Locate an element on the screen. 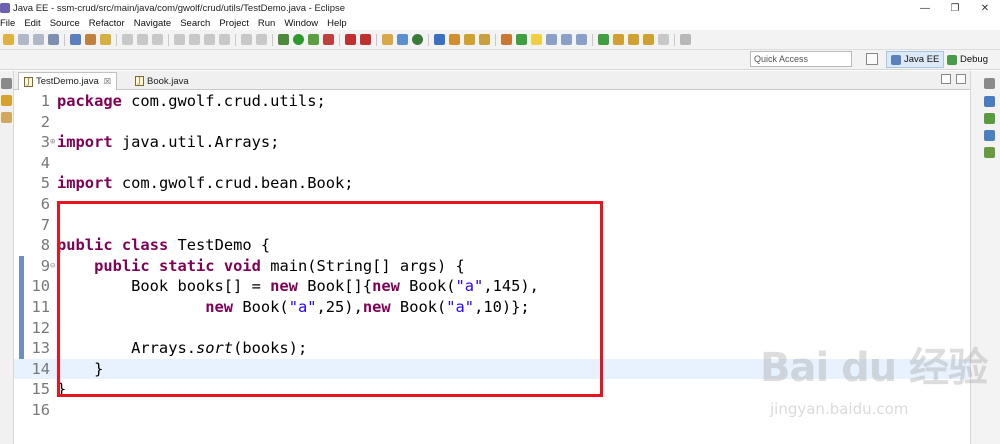 This screenshot has height=444, width=1000. watermark-logo: Bai du 经验 is located at coordinates (874, 368).